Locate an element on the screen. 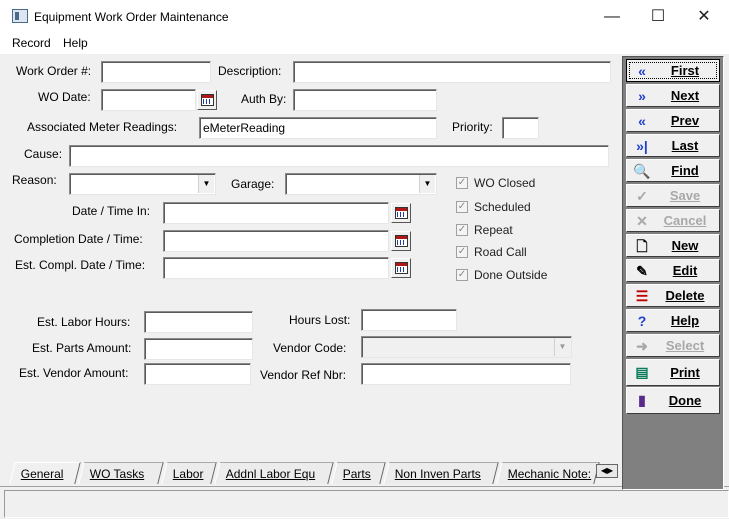 The width and height of the screenshot is (729, 519). prev-label: Prev is located at coordinates (685, 120).